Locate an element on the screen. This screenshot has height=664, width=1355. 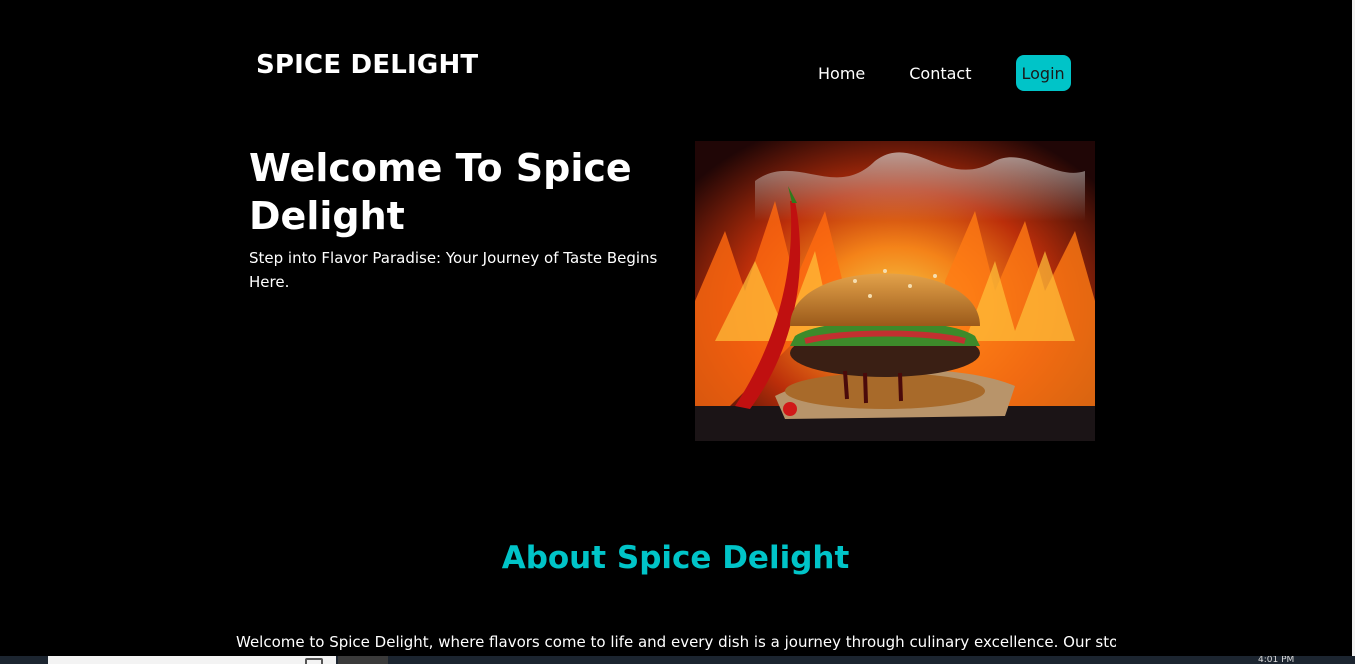
nav-link-contact: Contact is located at coordinates (940, 73).